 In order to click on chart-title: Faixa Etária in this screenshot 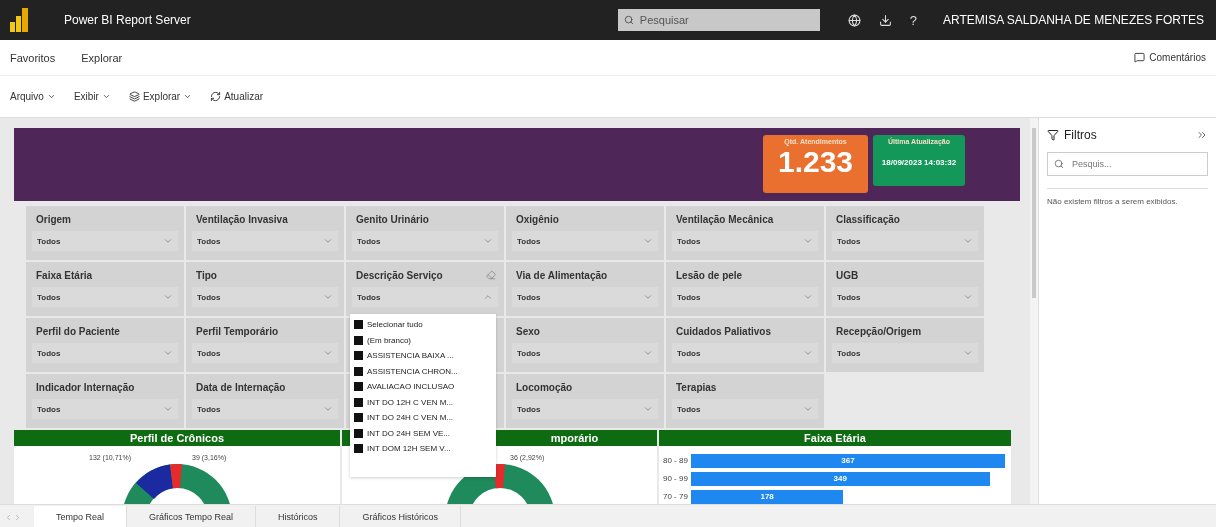, I will do `click(835, 438)`.